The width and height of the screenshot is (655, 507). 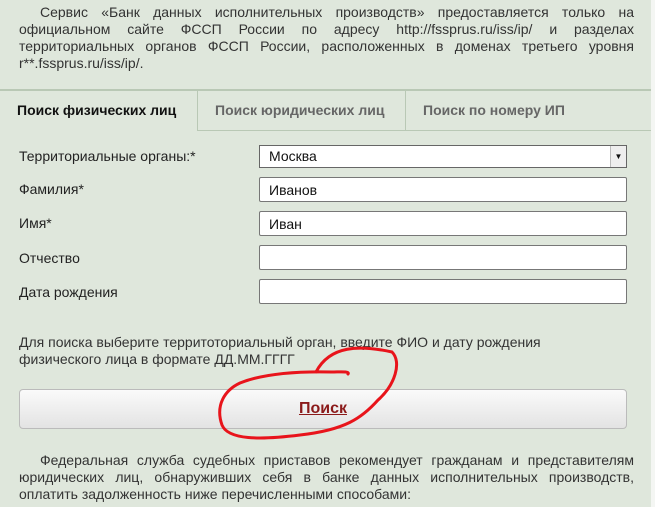 What do you see at coordinates (618, 156) in the screenshot?
I see `chevron-down-icon: ▼` at bounding box center [618, 156].